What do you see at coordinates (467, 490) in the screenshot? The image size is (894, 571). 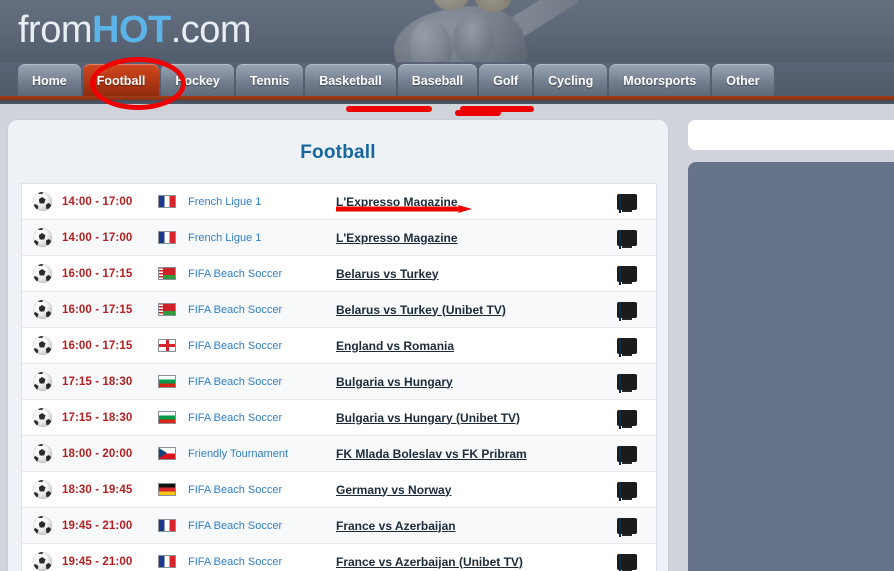 I see `event-title-cell: Germany vs Norway` at bounding box center [467, 490].